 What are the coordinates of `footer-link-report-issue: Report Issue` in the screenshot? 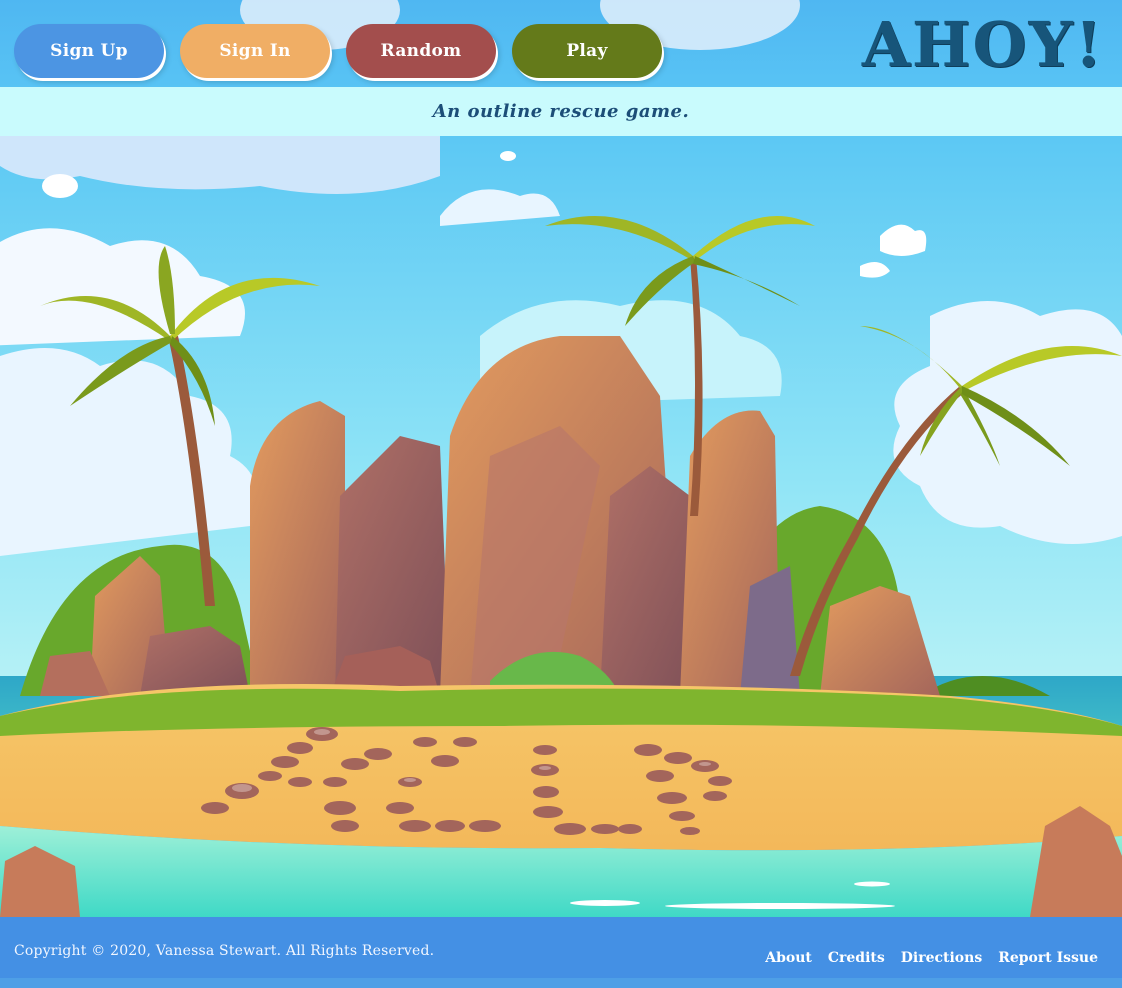 It's located at (1048, 958).